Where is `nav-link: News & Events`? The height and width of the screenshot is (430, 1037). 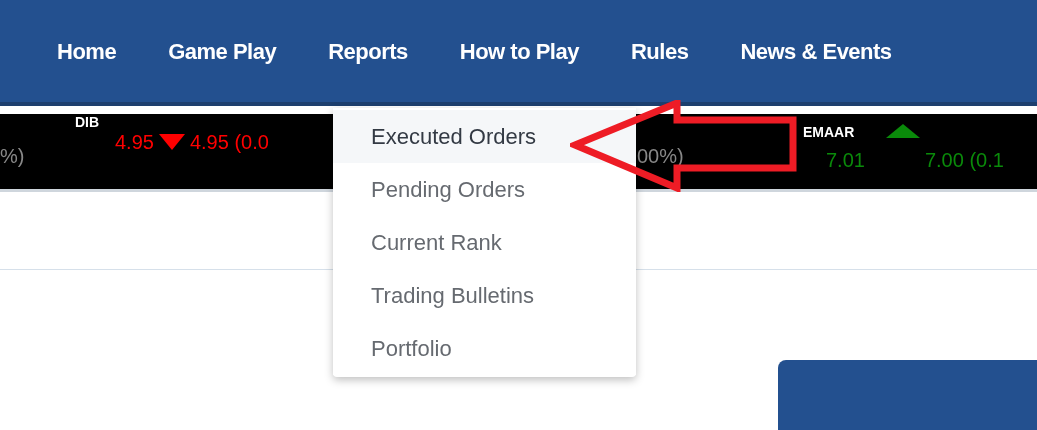 nav-link: News & Events is located at coordinates (816, 51).